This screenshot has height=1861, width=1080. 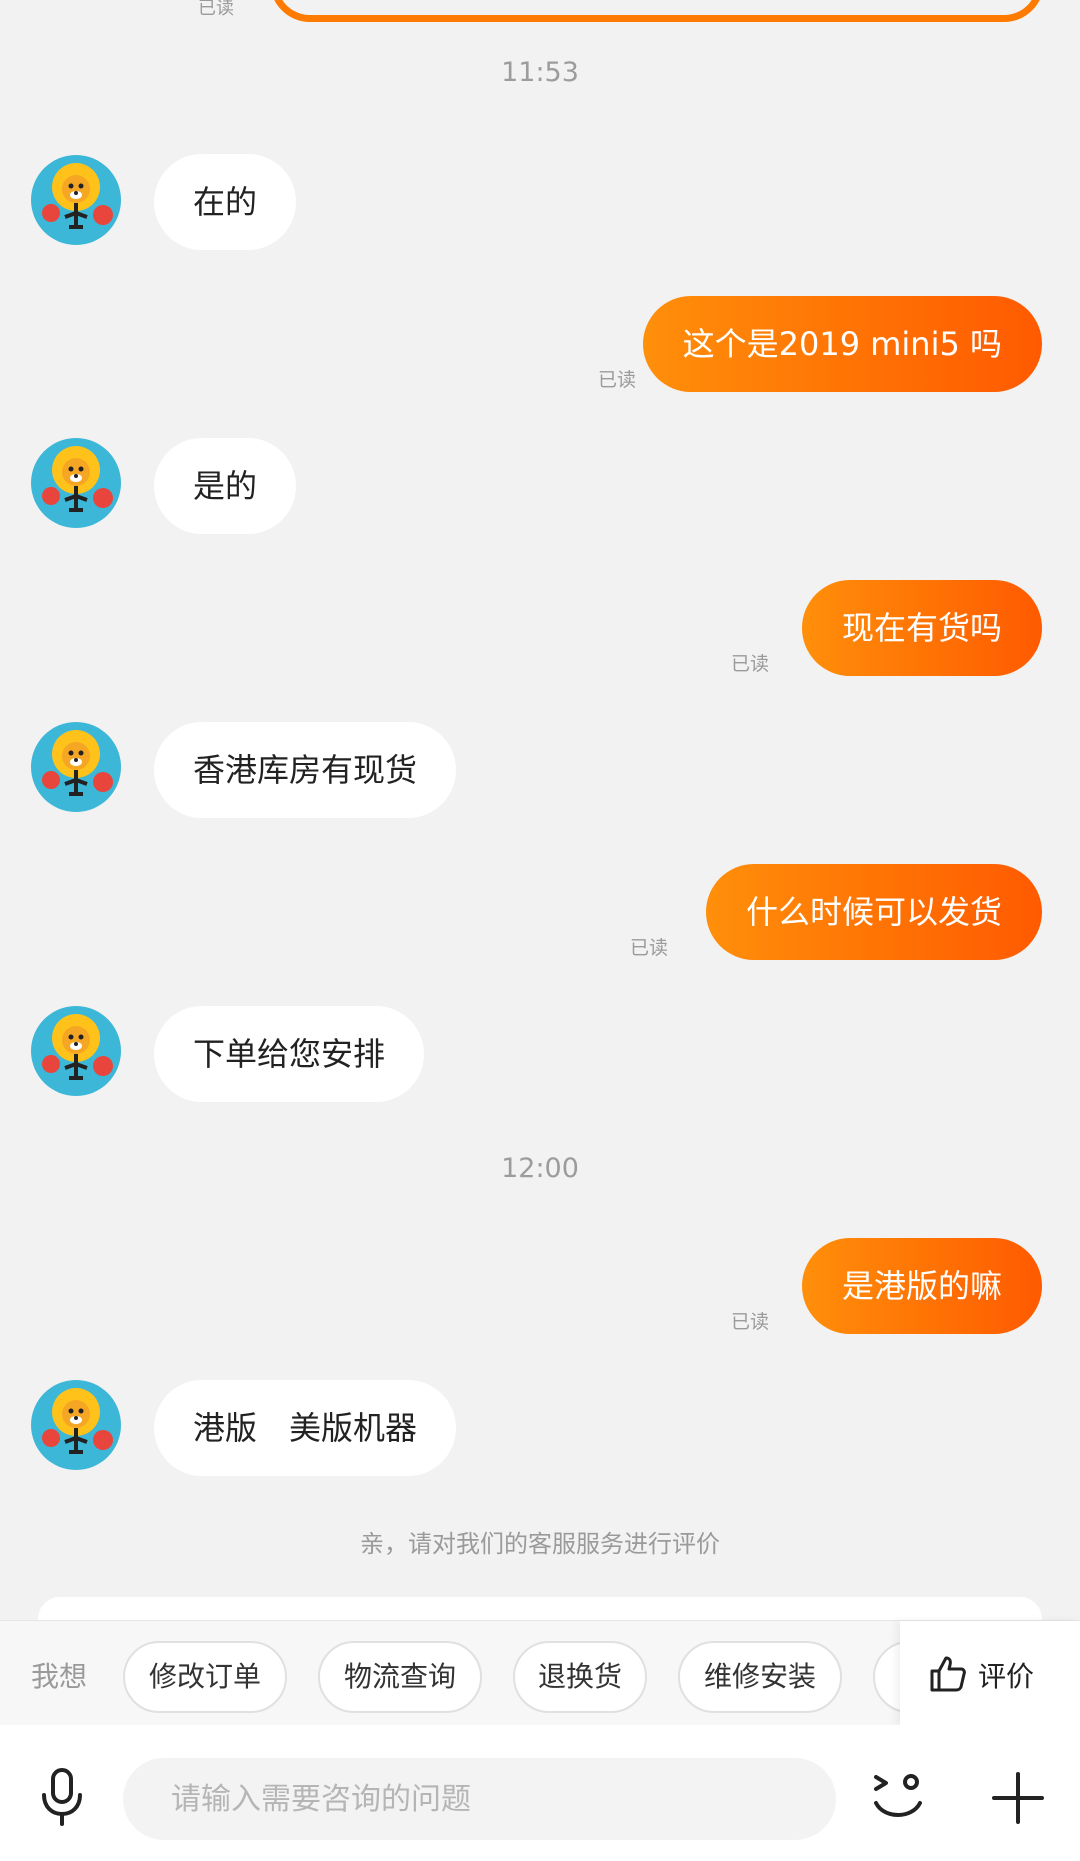 I want to click on thumbs-up-icon, so click(x=948, y=1674).